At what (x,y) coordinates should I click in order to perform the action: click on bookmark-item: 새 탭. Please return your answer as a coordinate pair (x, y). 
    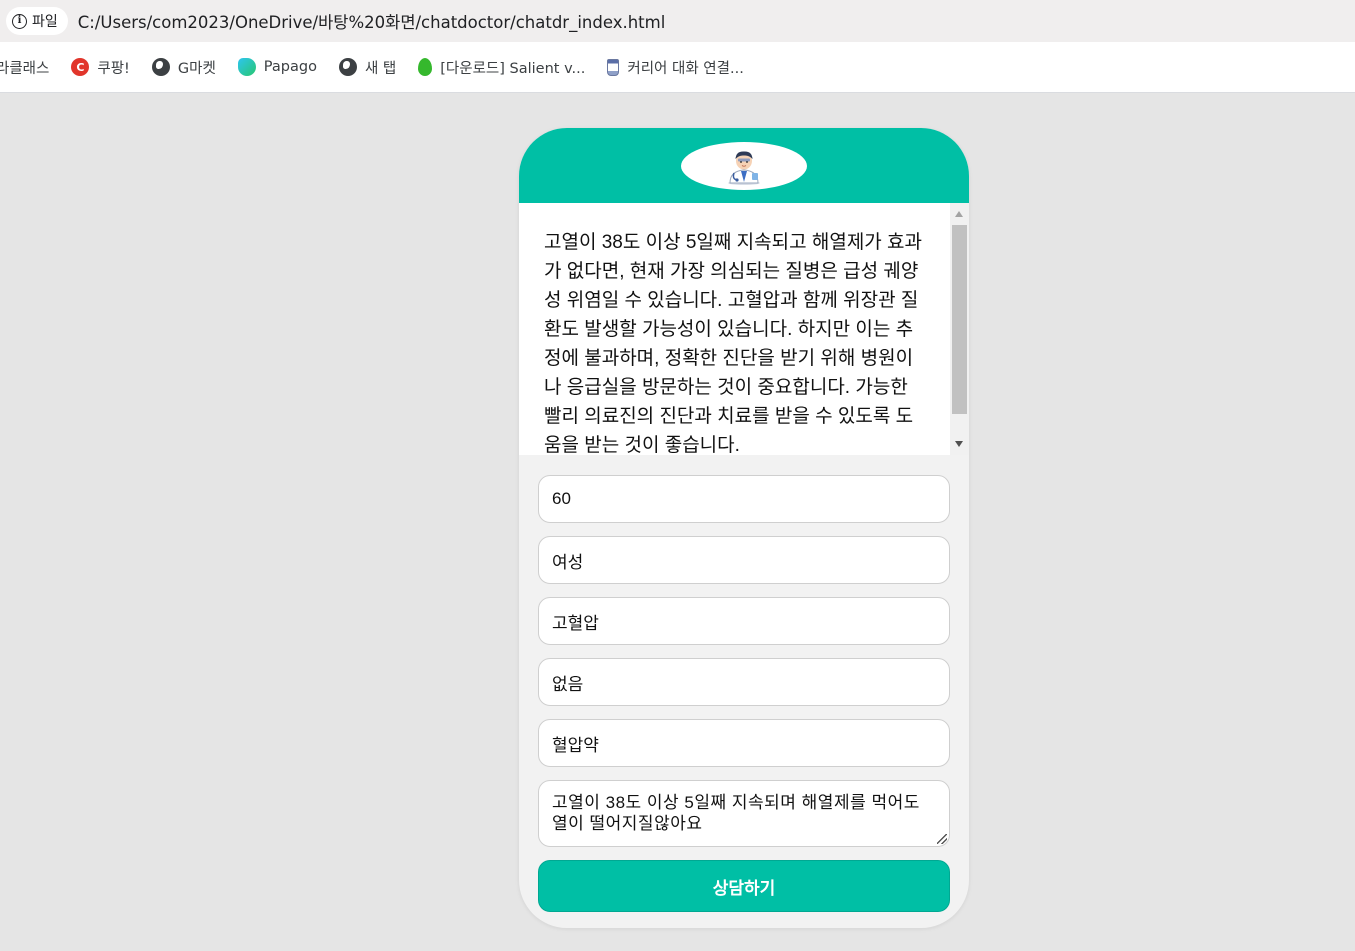
    Looking at the image, I should click on (367, 67).